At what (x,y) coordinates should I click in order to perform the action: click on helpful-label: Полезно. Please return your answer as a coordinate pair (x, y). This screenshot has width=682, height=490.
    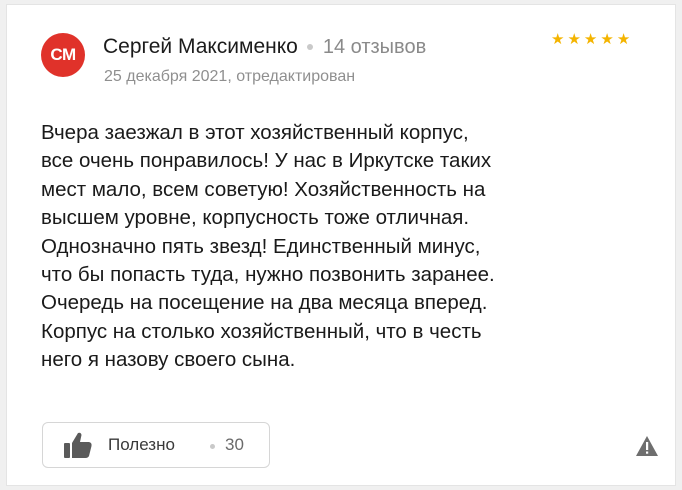
    Looking at the image, I should click on (141, 444).